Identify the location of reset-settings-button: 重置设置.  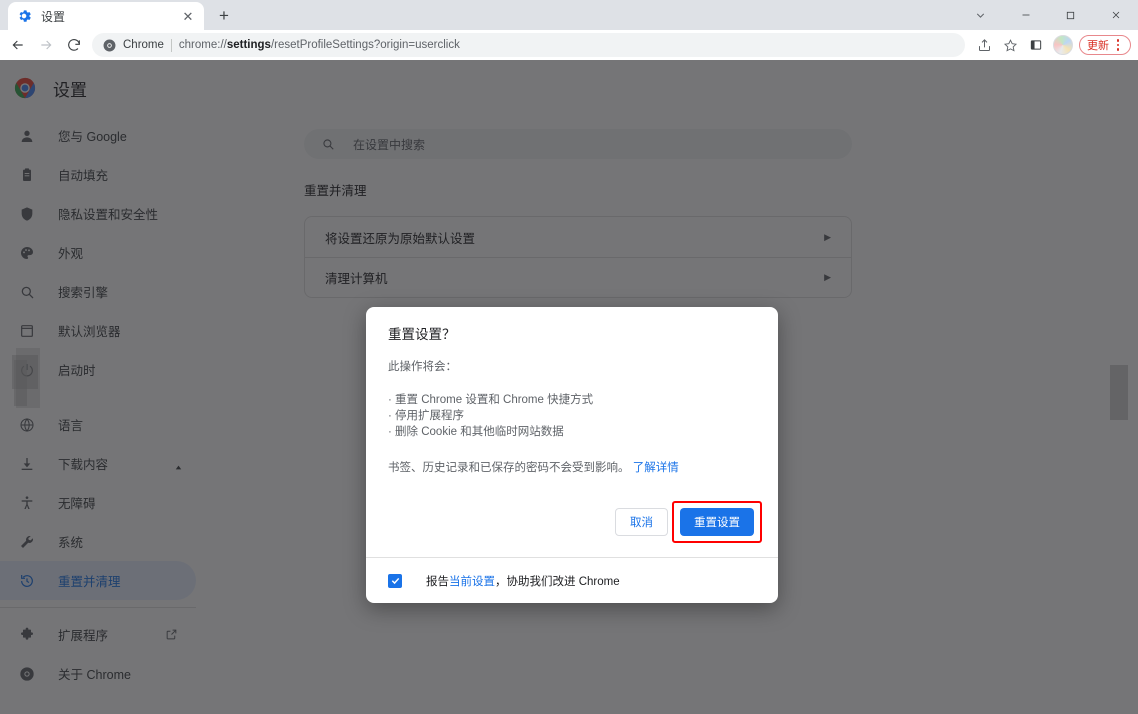
(717, 522).